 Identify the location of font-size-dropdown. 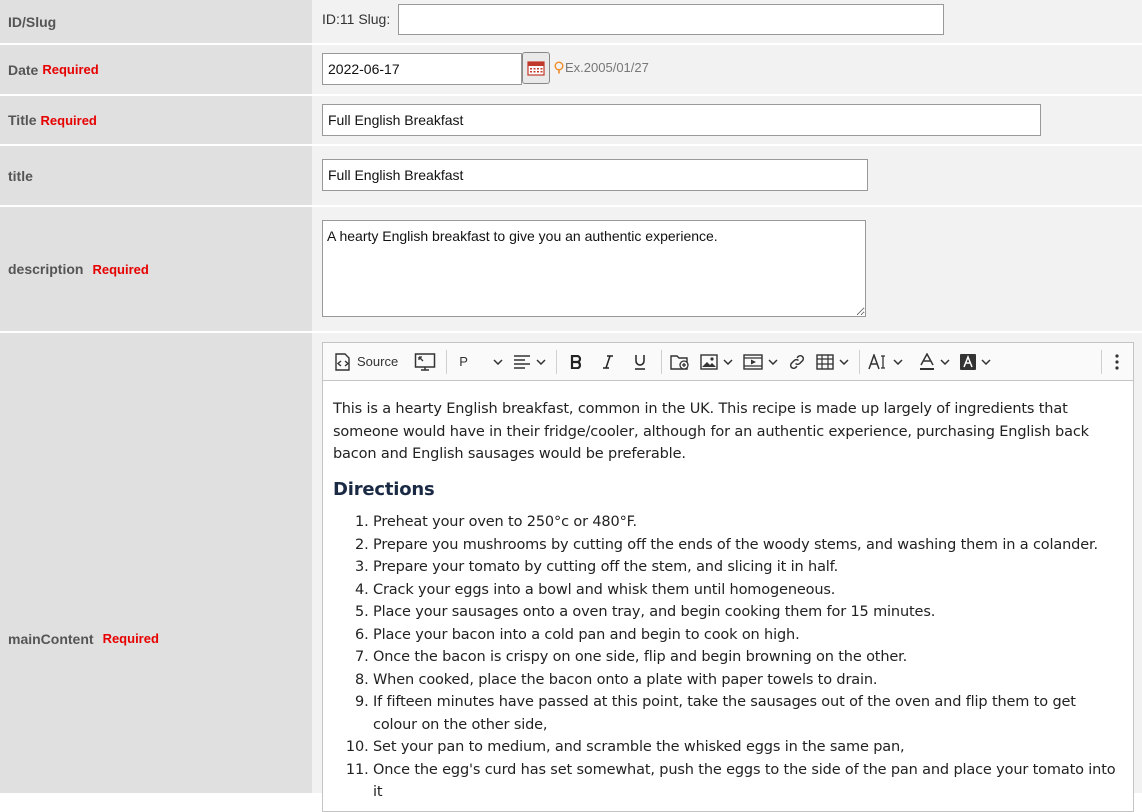
(885, 362).